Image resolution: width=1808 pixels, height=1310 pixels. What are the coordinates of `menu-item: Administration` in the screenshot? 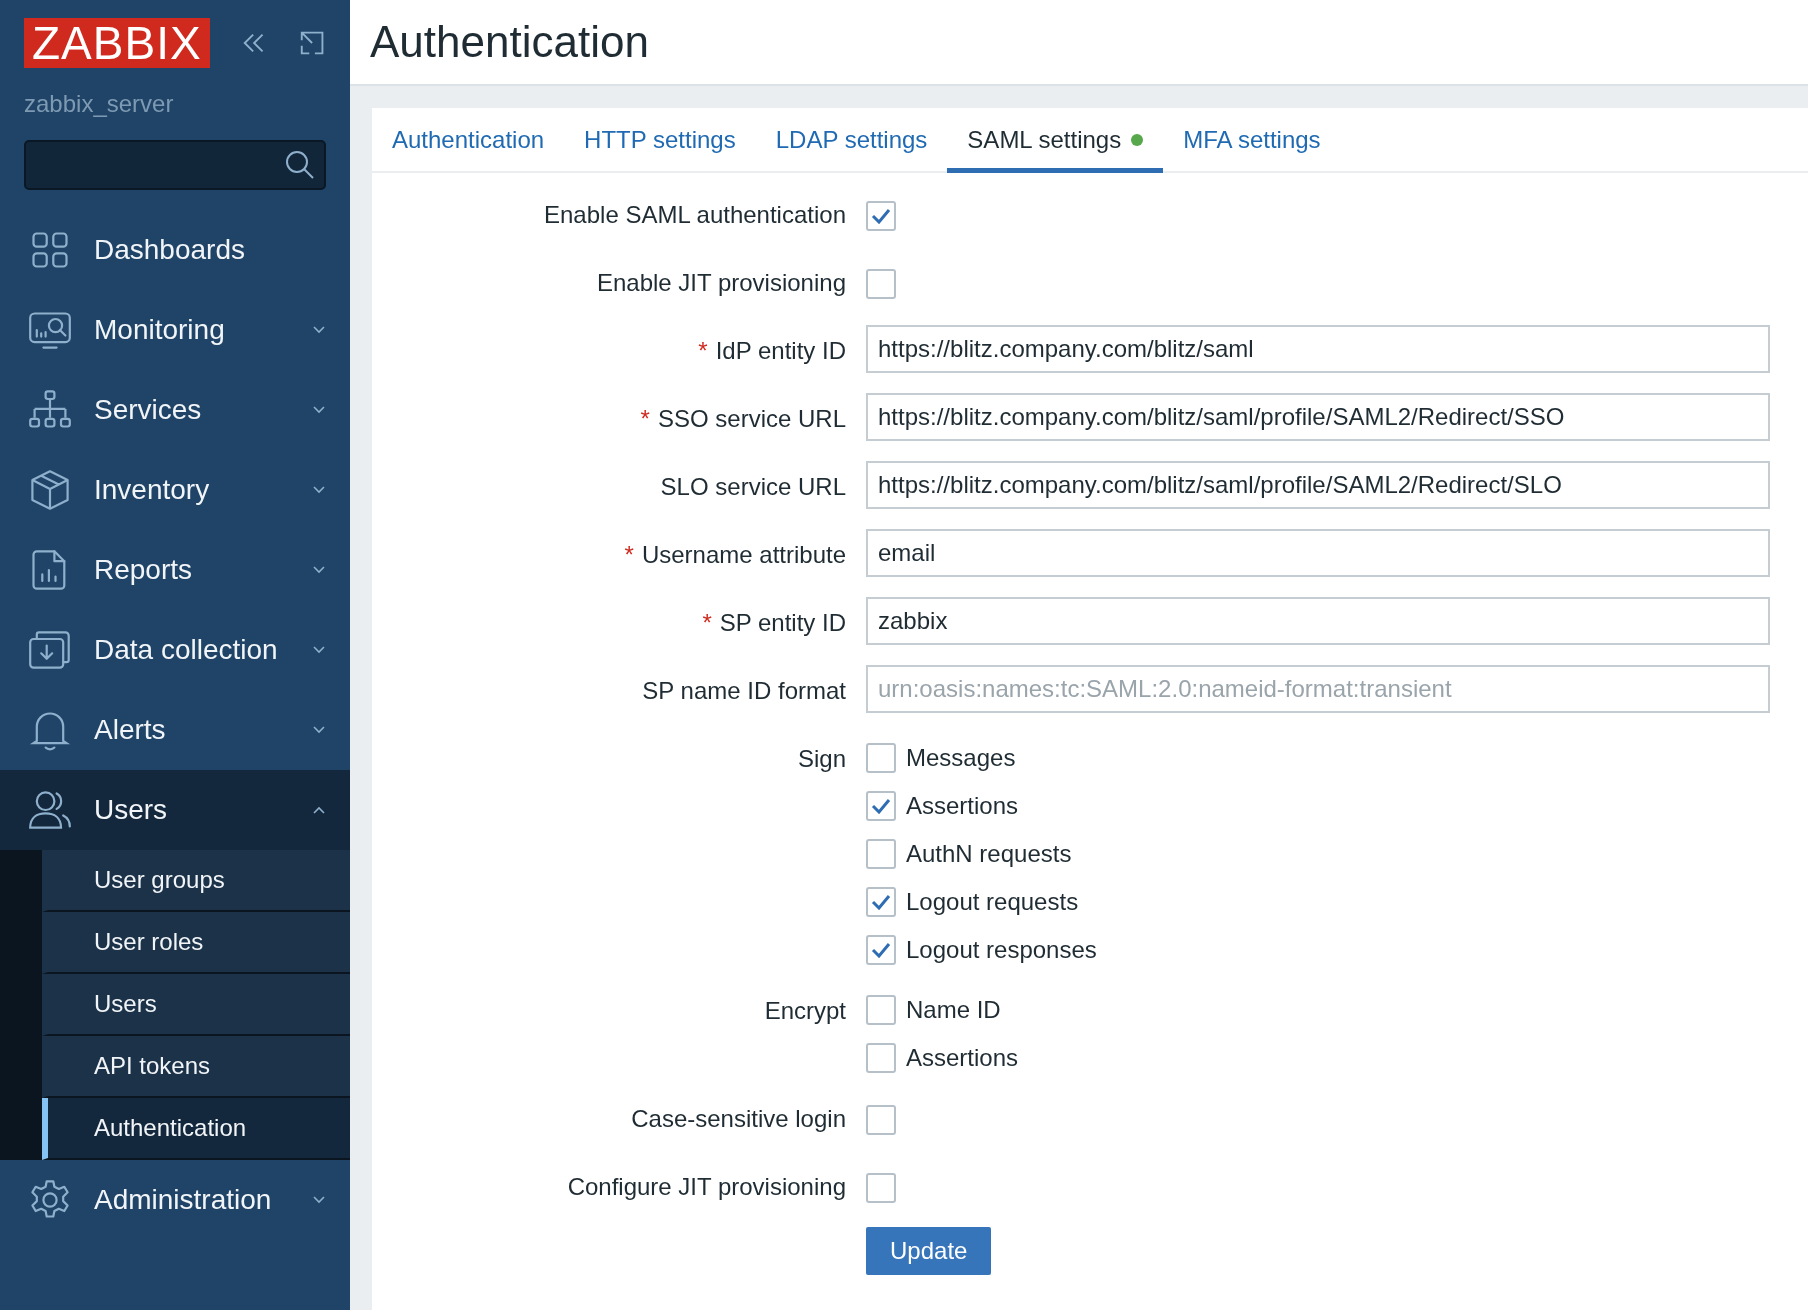 It's located at (175, 1200).